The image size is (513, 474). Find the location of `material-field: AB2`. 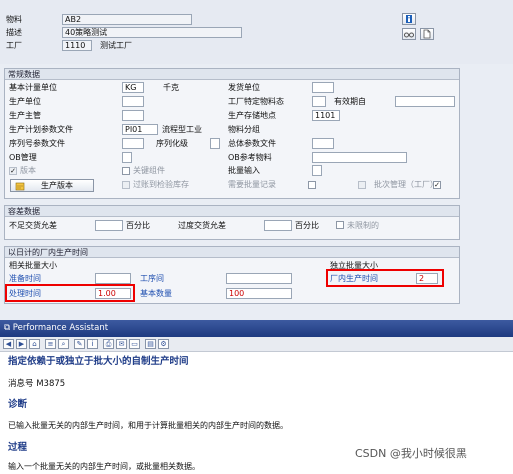

material-field: AB2 is located at coordinates (127, 19).